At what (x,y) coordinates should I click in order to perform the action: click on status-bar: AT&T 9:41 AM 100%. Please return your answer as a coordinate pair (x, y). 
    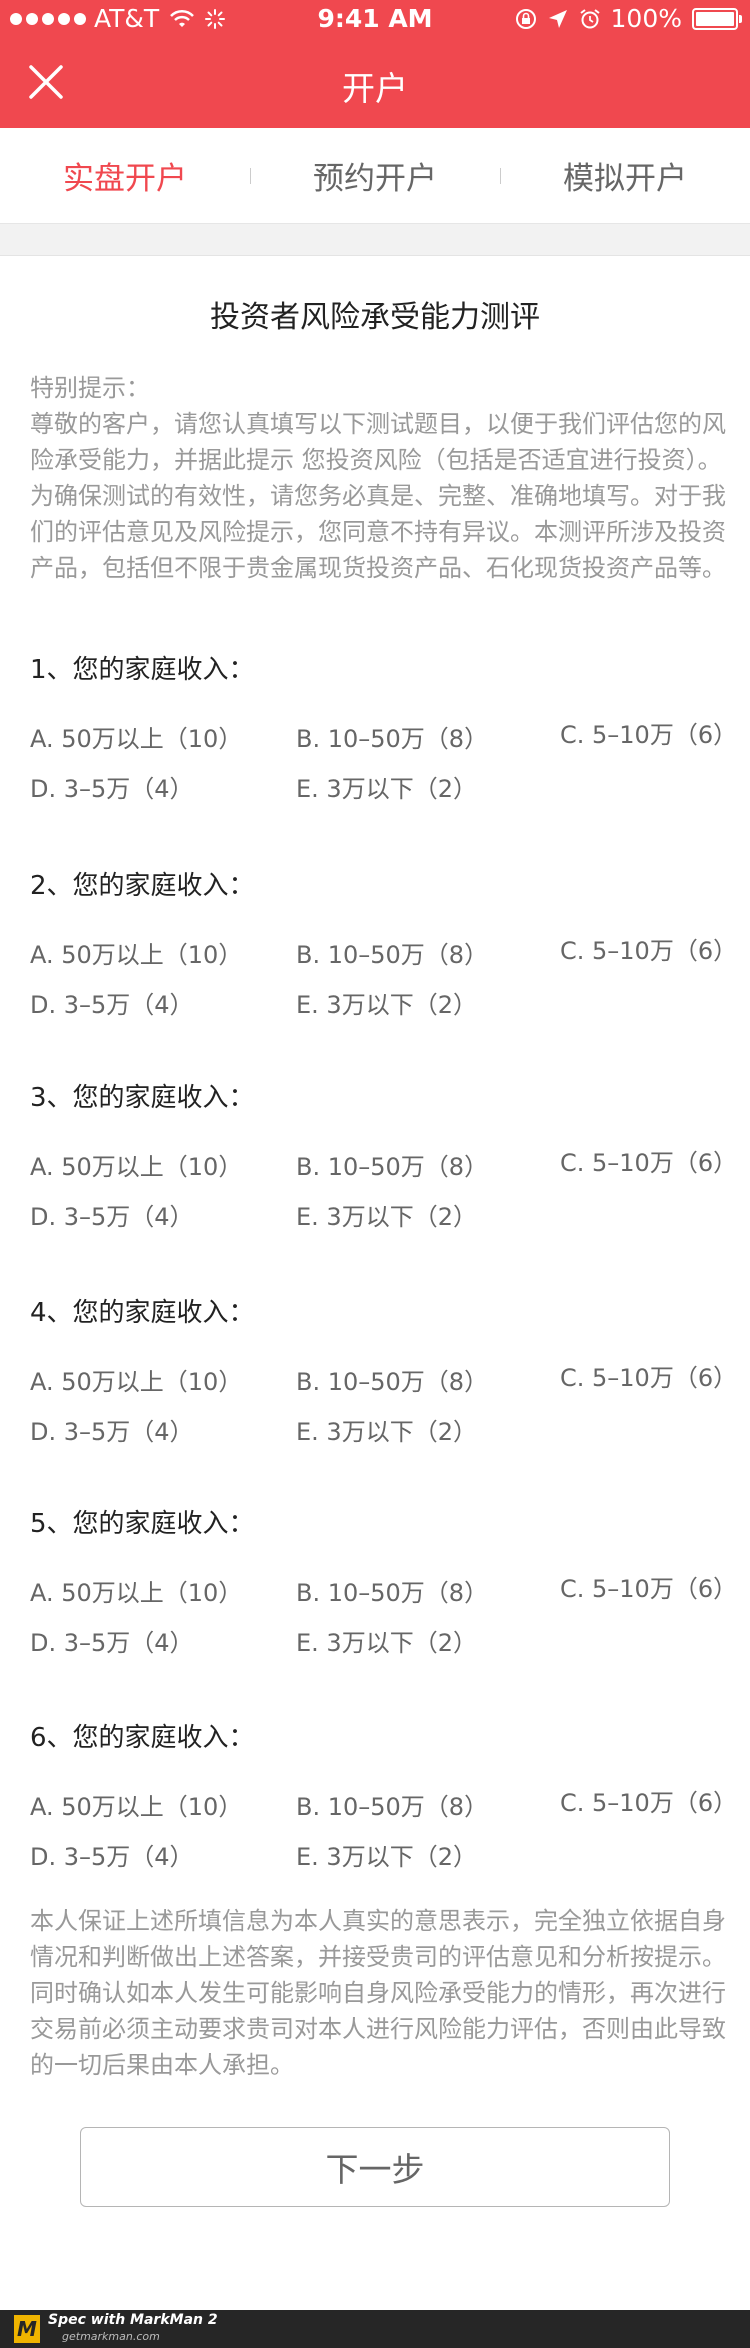
    Looking at the image, I should click on (375, 20).